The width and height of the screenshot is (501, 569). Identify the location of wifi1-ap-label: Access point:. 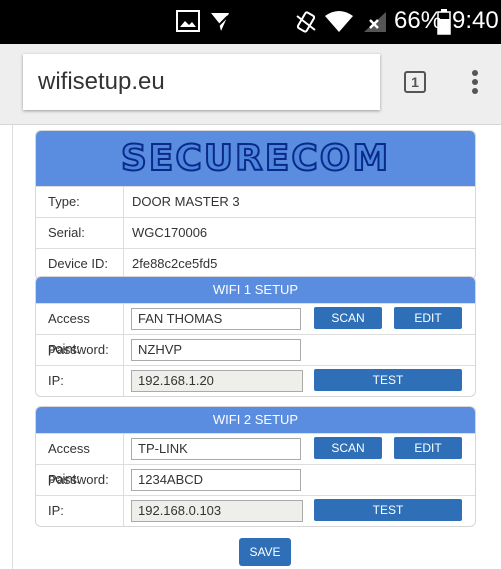
(80, 330).